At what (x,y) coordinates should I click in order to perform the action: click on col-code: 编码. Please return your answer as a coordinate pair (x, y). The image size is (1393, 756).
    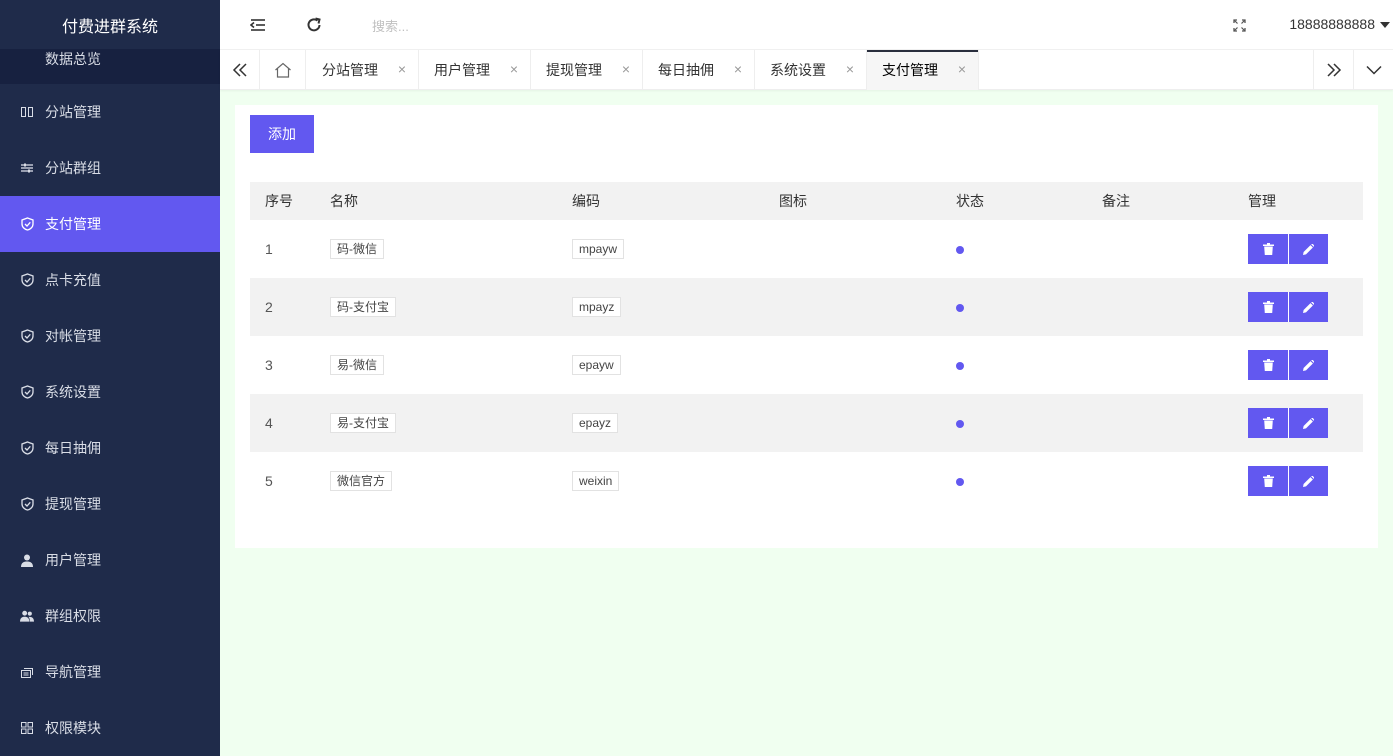
    Looking at the image, I should click on (586, 201).